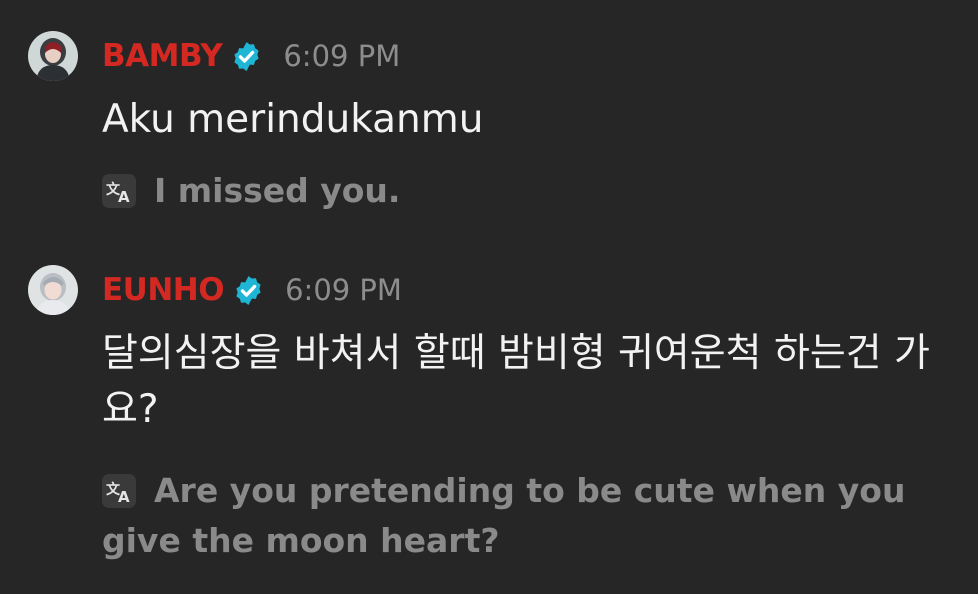 This screenshot has width=978, height=594. Describe the element at coordinates (277, 190) in the screenshot. I see `translation-text: I missed you.` at that location.